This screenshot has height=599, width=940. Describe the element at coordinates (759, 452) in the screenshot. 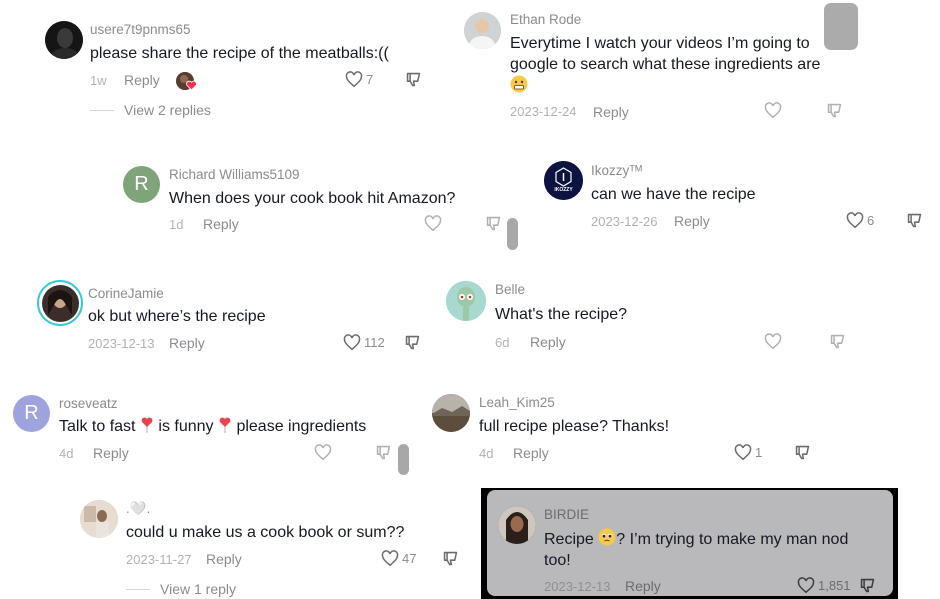

I see `like-count: 1` at that location.